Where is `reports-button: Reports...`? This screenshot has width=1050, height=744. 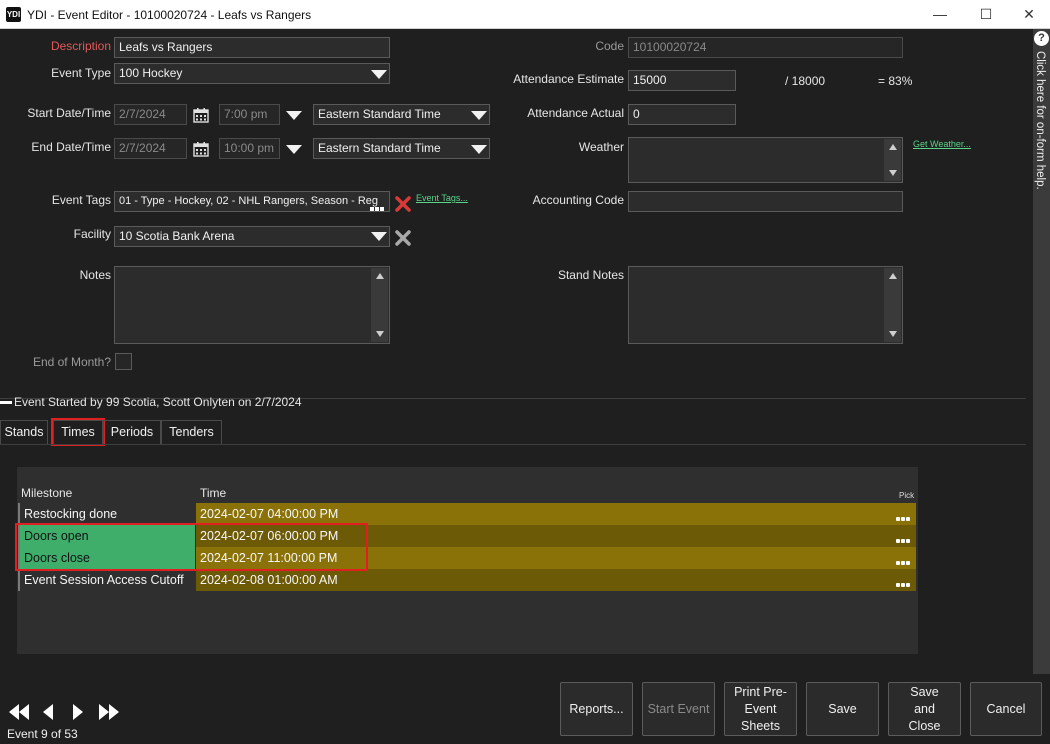 reports-button: Reports... is located at coordinates (596, 709).